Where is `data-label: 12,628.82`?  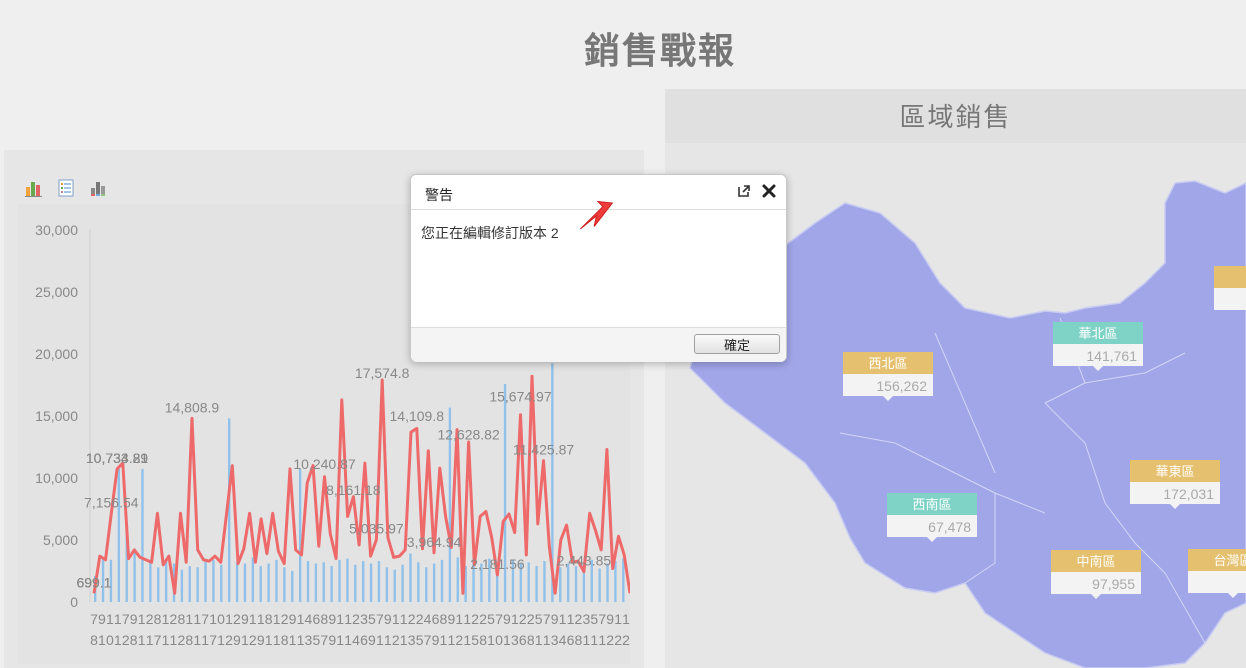
data-label: 12,628.82 is located at coordinates (468, 434).